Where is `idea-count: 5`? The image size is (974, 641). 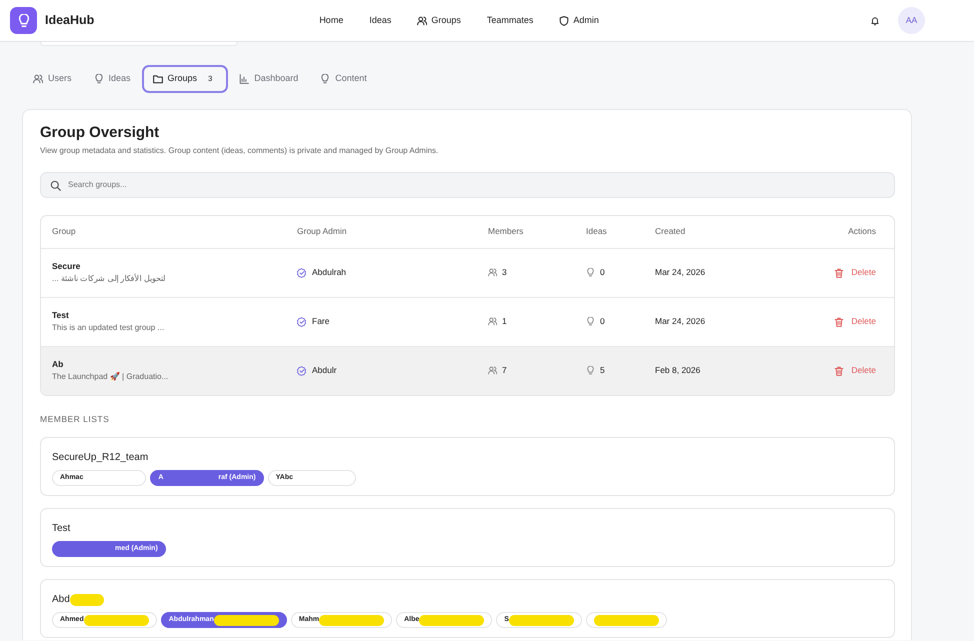 idea-count: 5 is located at coordinates (602, 370).